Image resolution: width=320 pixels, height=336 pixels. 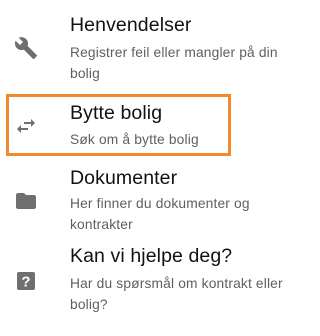 I want to click on menu-item-title: Bytte bolig, so click(x=116, y=113).